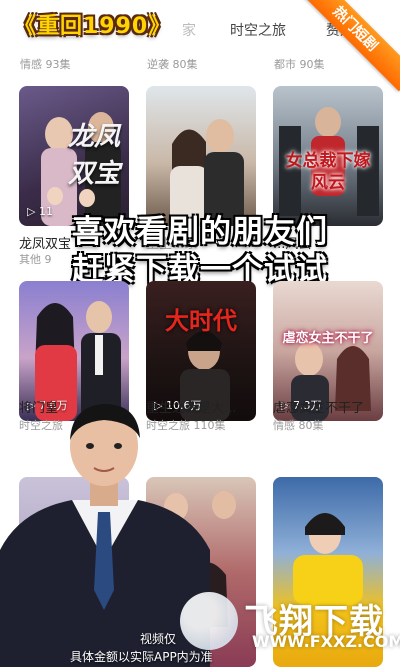  I want to click on card-meta: 都市 90集, so click(299, 64).